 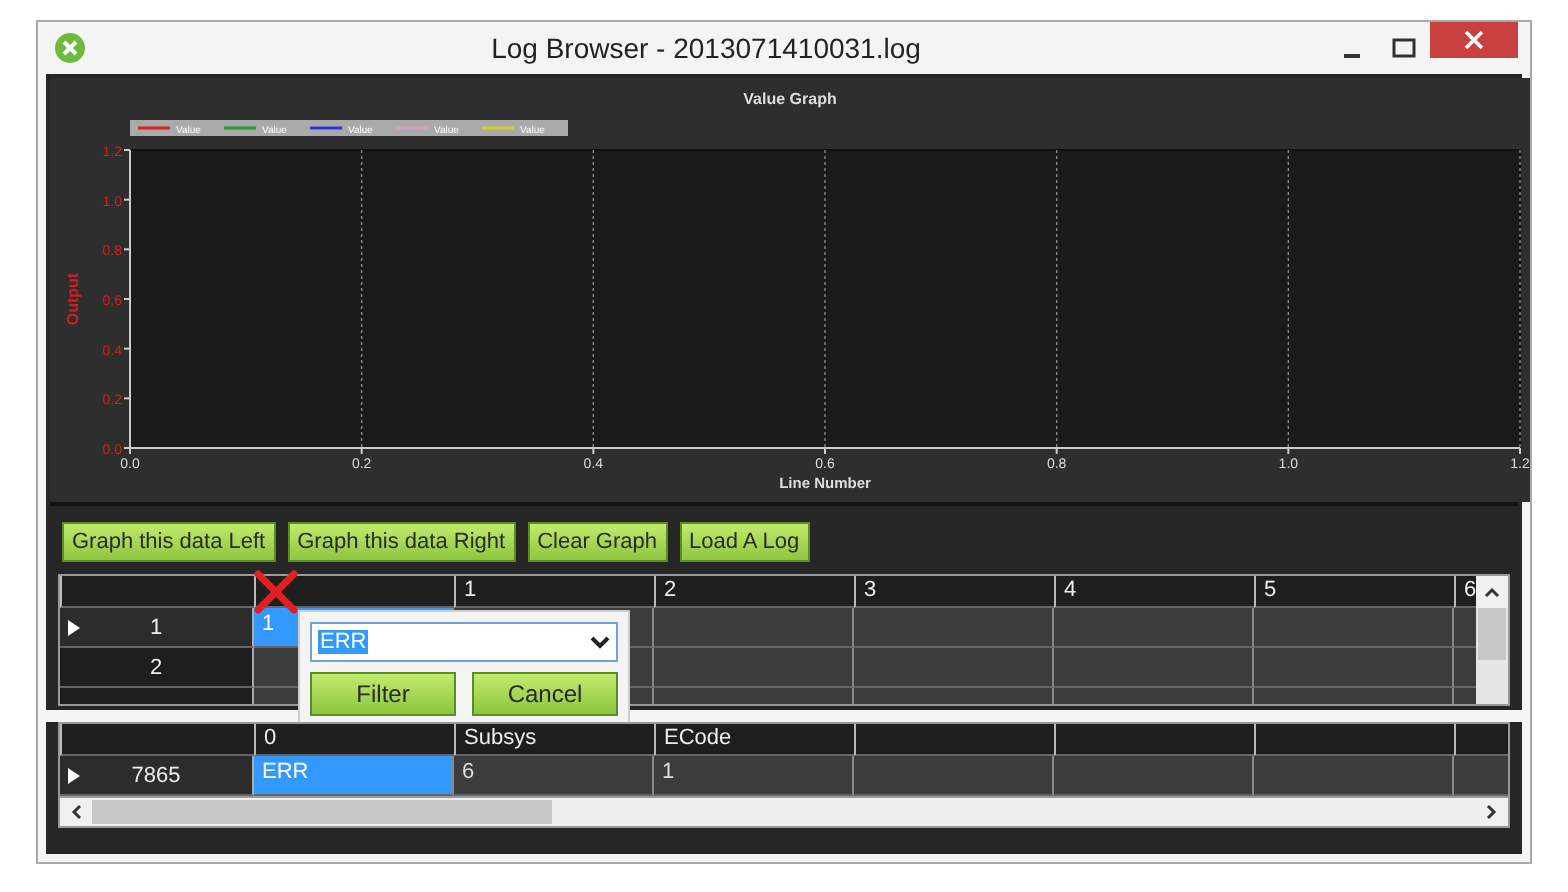 I want to click on table-cell: 6, so click(x=554, y=776).